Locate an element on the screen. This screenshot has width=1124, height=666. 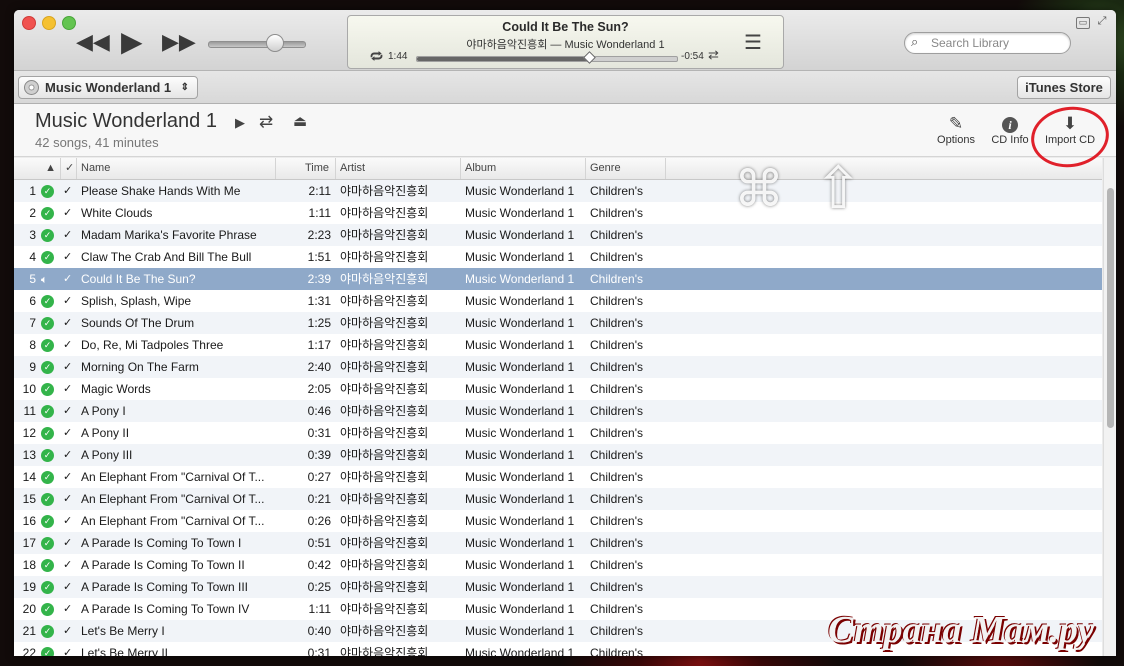
album-summary: 42 songs, 41 minutes is located at coordinates (97, 142).